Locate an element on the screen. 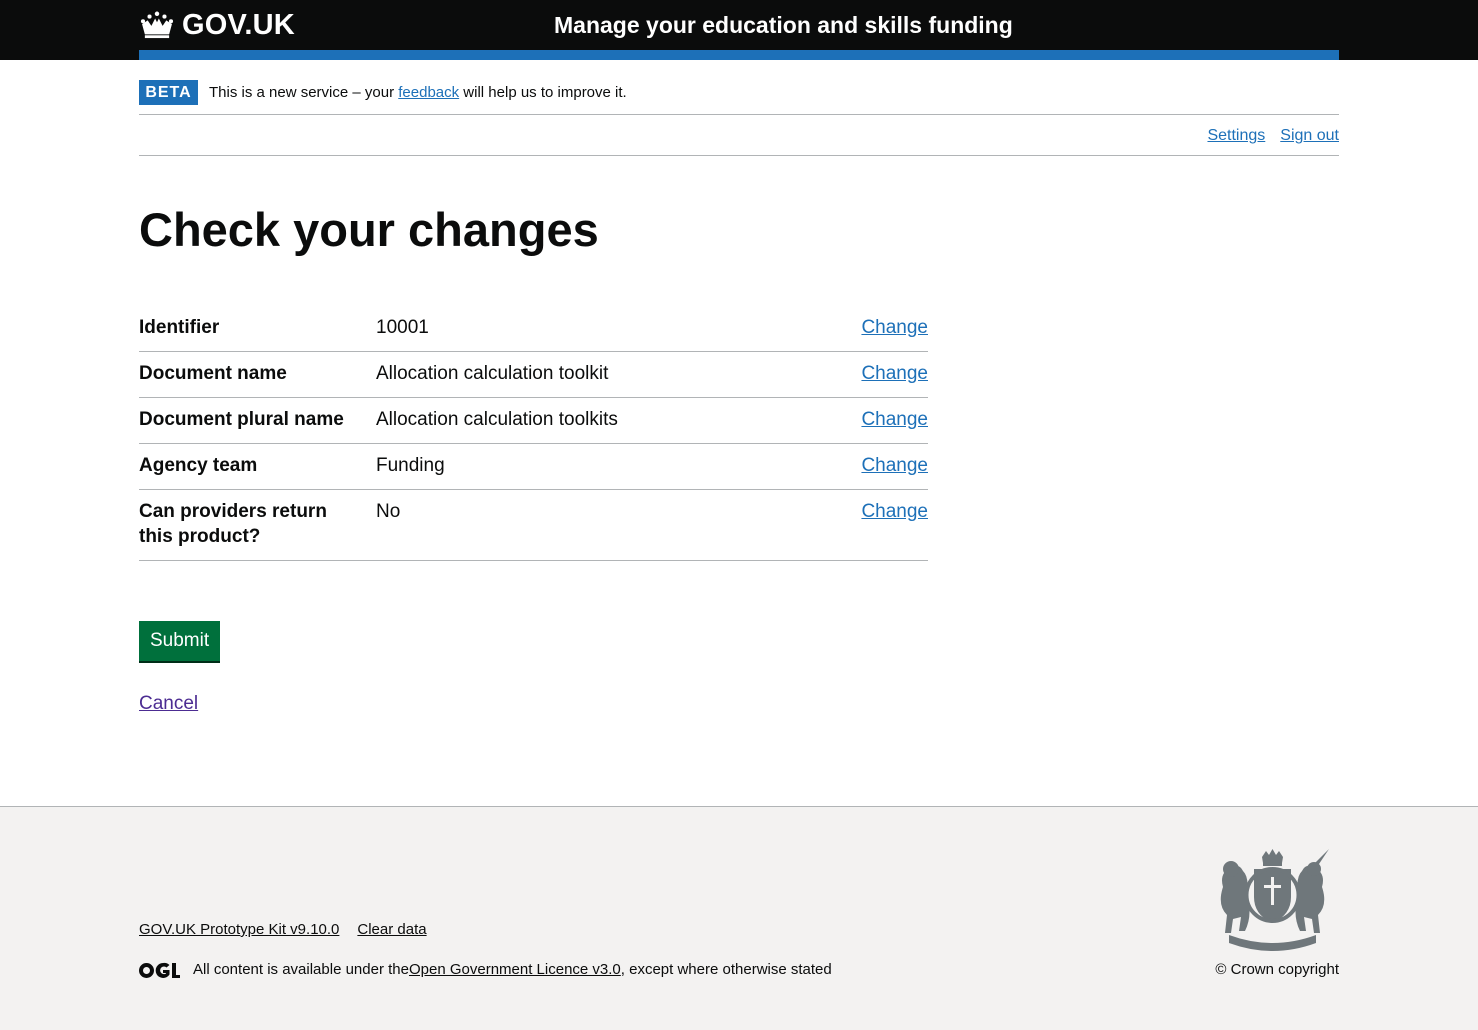 This screenshot has height=1030, width=1478. change-agency-team-link: Change is located at coordinates (894, 465).